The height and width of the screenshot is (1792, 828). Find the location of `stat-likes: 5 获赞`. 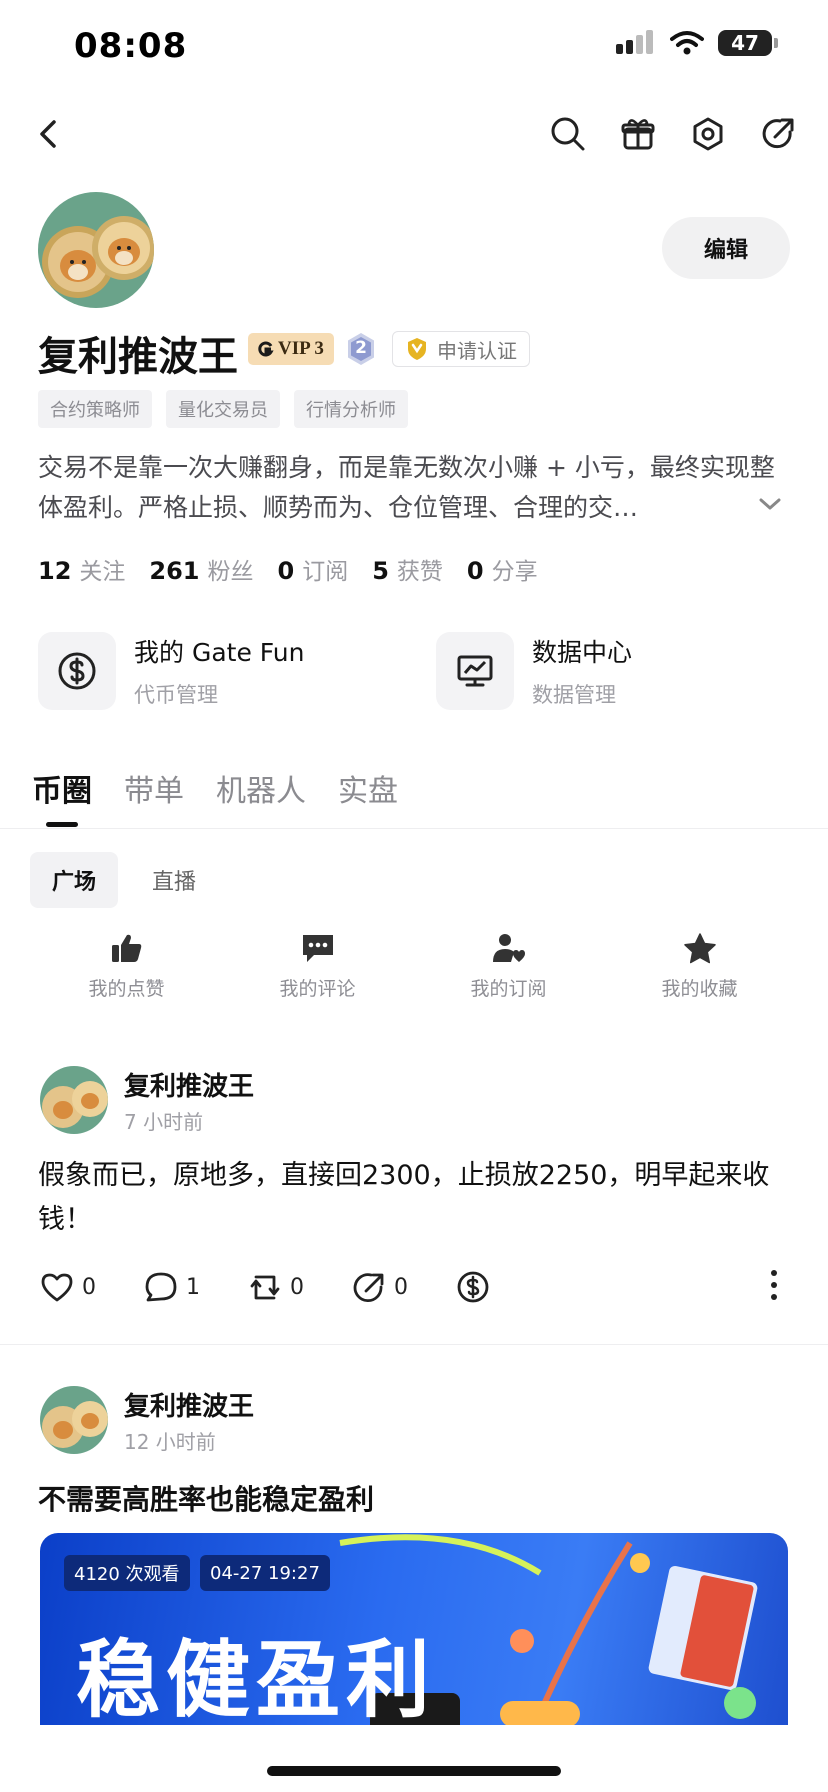

stat-likes: 5 获赞 is located at coordinates (407, 569).